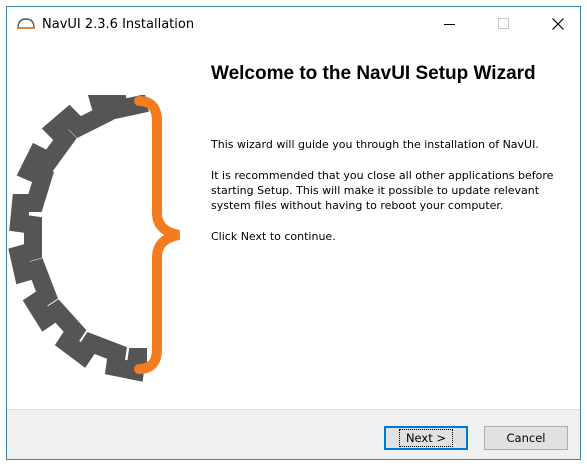 This screenshot has width=587, height=466. What do you see at coordinates (26, 23) in the screenshot?
I see `navui-app-icon` at bounding box center [26, 23].